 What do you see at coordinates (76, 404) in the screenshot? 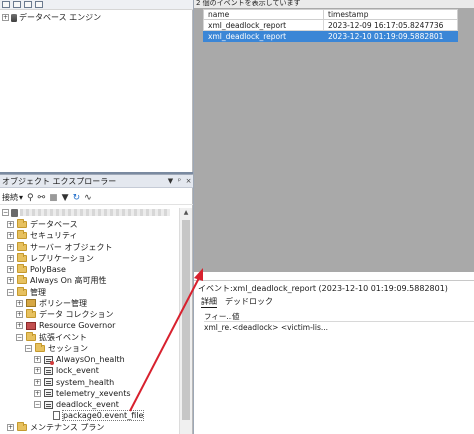
I see `tree-item: − deadlock_event` at bounding box center [76, 404].